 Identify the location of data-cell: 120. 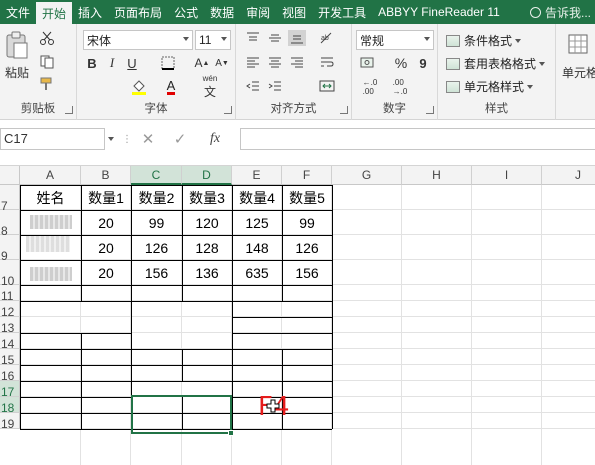
(207, 222).